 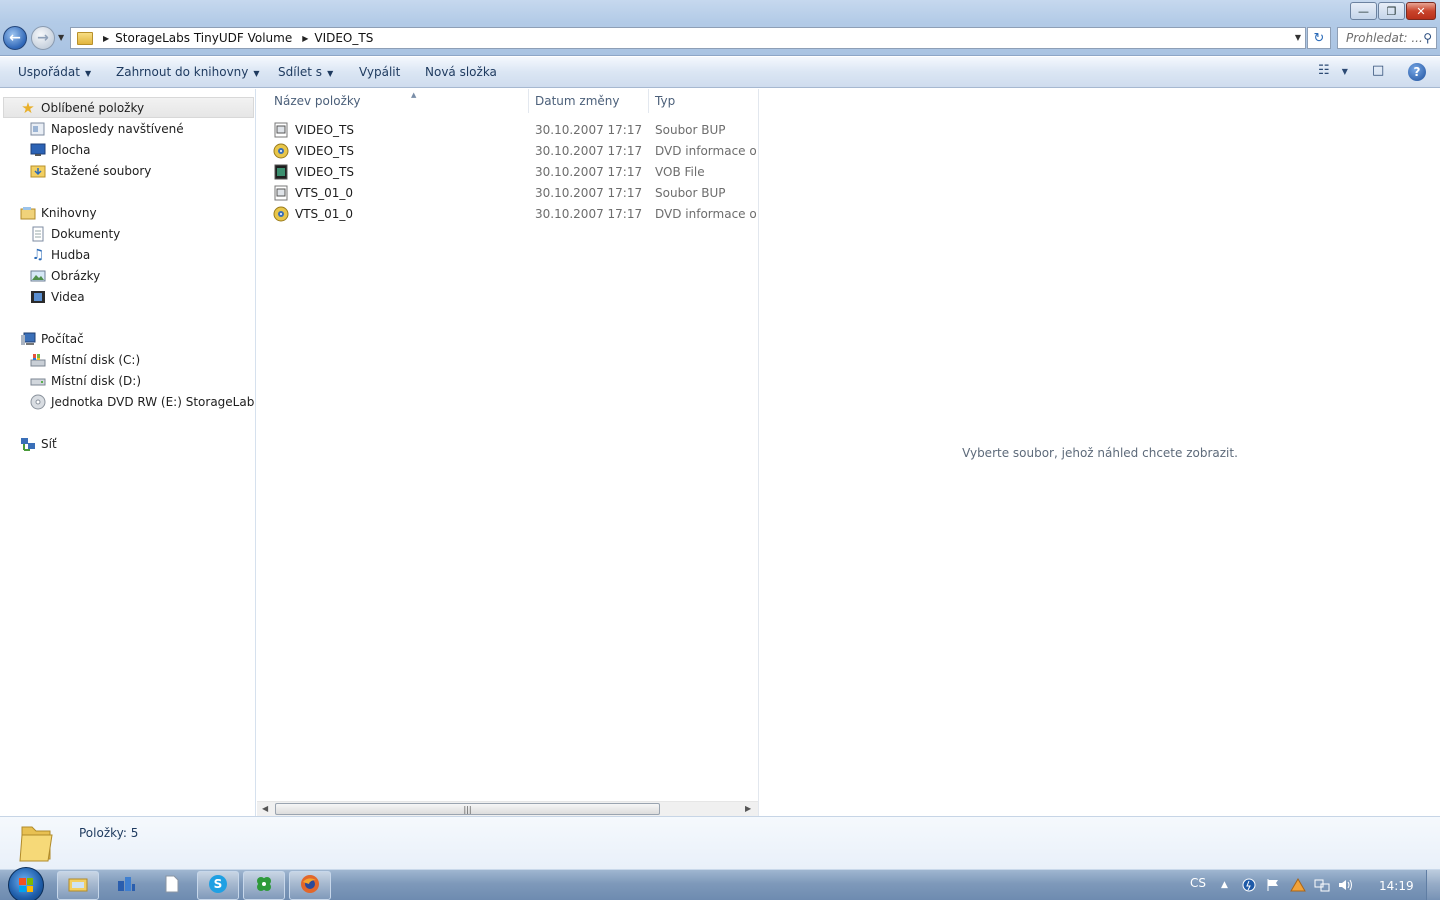 I want to click on maximize-button: ❐, so click(x=1391, y=11).